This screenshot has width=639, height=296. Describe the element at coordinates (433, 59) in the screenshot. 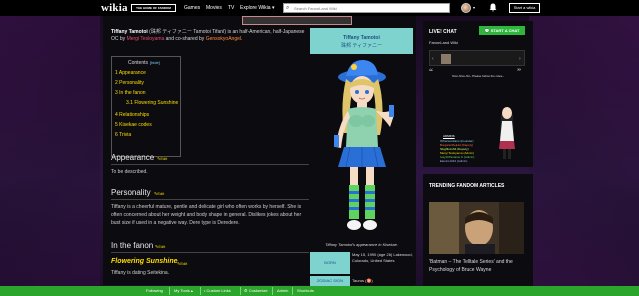

I see `chevron-left-icon: ‹` at that location.